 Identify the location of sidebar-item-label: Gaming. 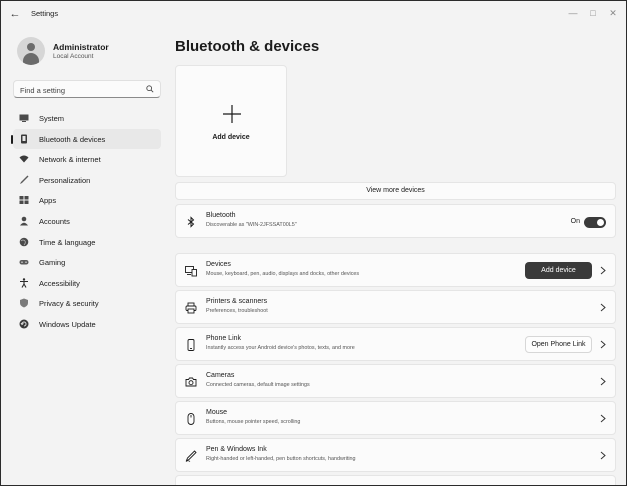
(52, 263).